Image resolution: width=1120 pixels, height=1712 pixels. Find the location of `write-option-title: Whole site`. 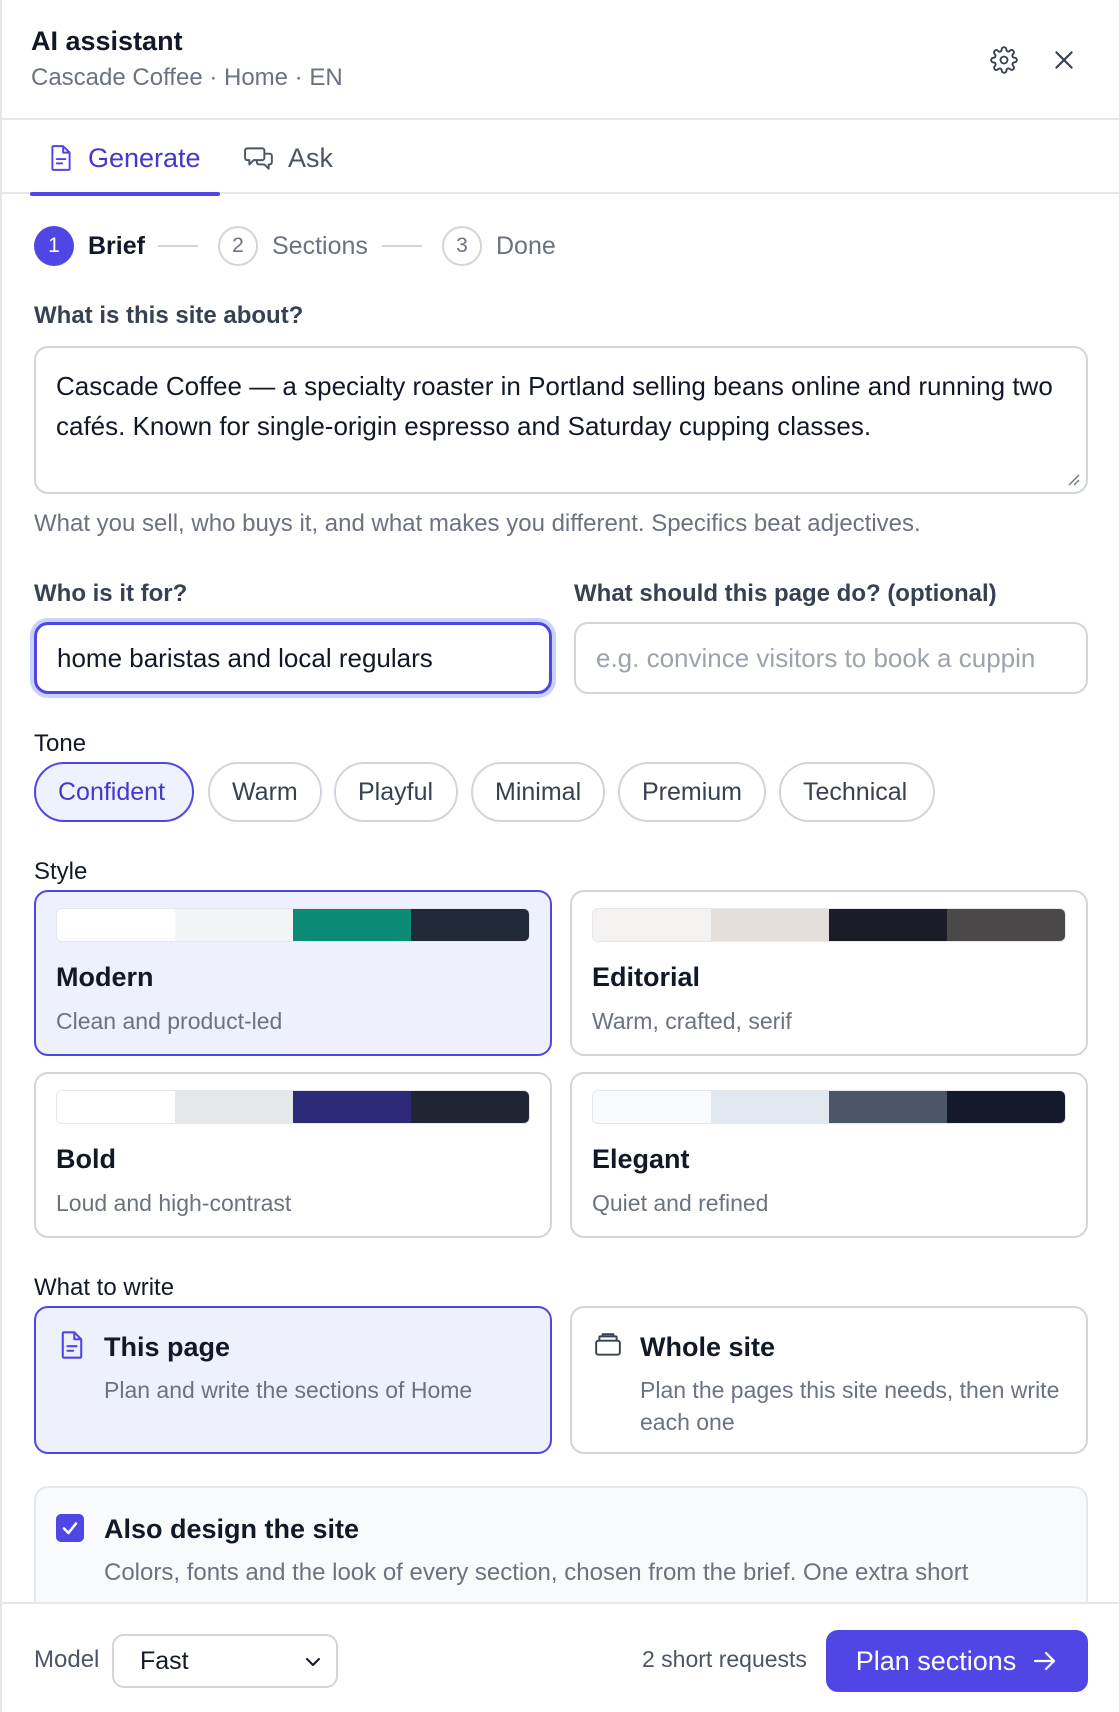

write-option-title: Whole site is located at coordinates (708, 1347).